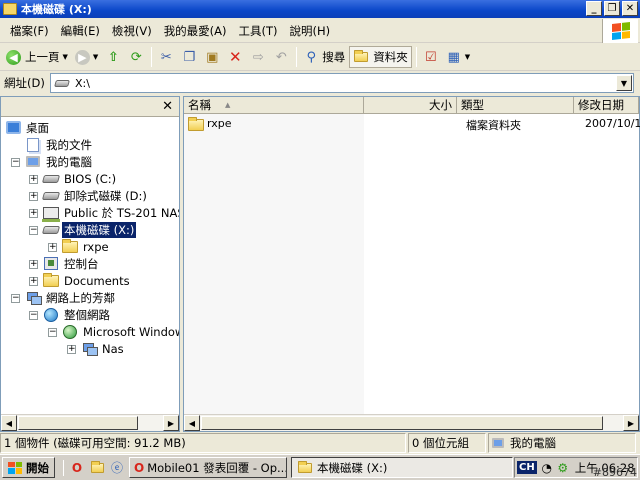 This screenshot has height=480, width=640. I want to click on start-button: 開始, so click(28, 467).